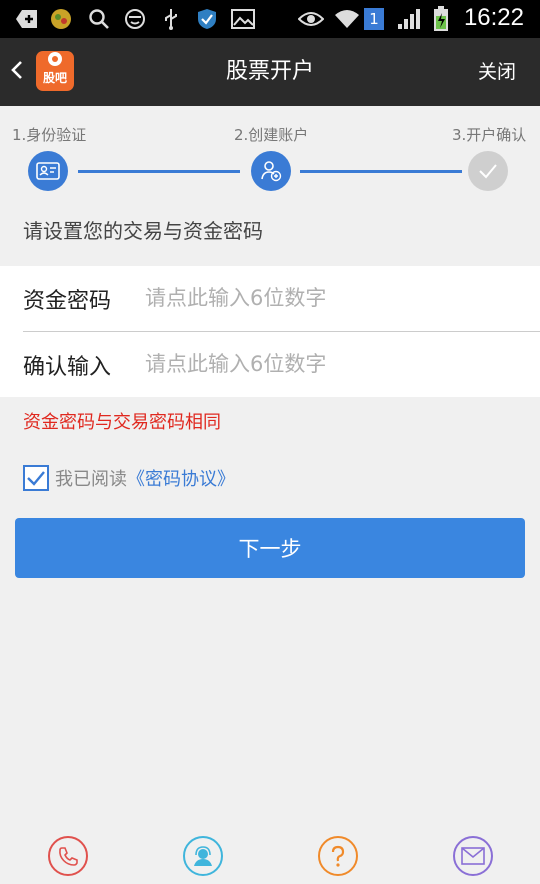  What do you see at coordinates (497, 72) in the screenshot?
I see `close-button: 关闭` at bounding box center [497, 72].